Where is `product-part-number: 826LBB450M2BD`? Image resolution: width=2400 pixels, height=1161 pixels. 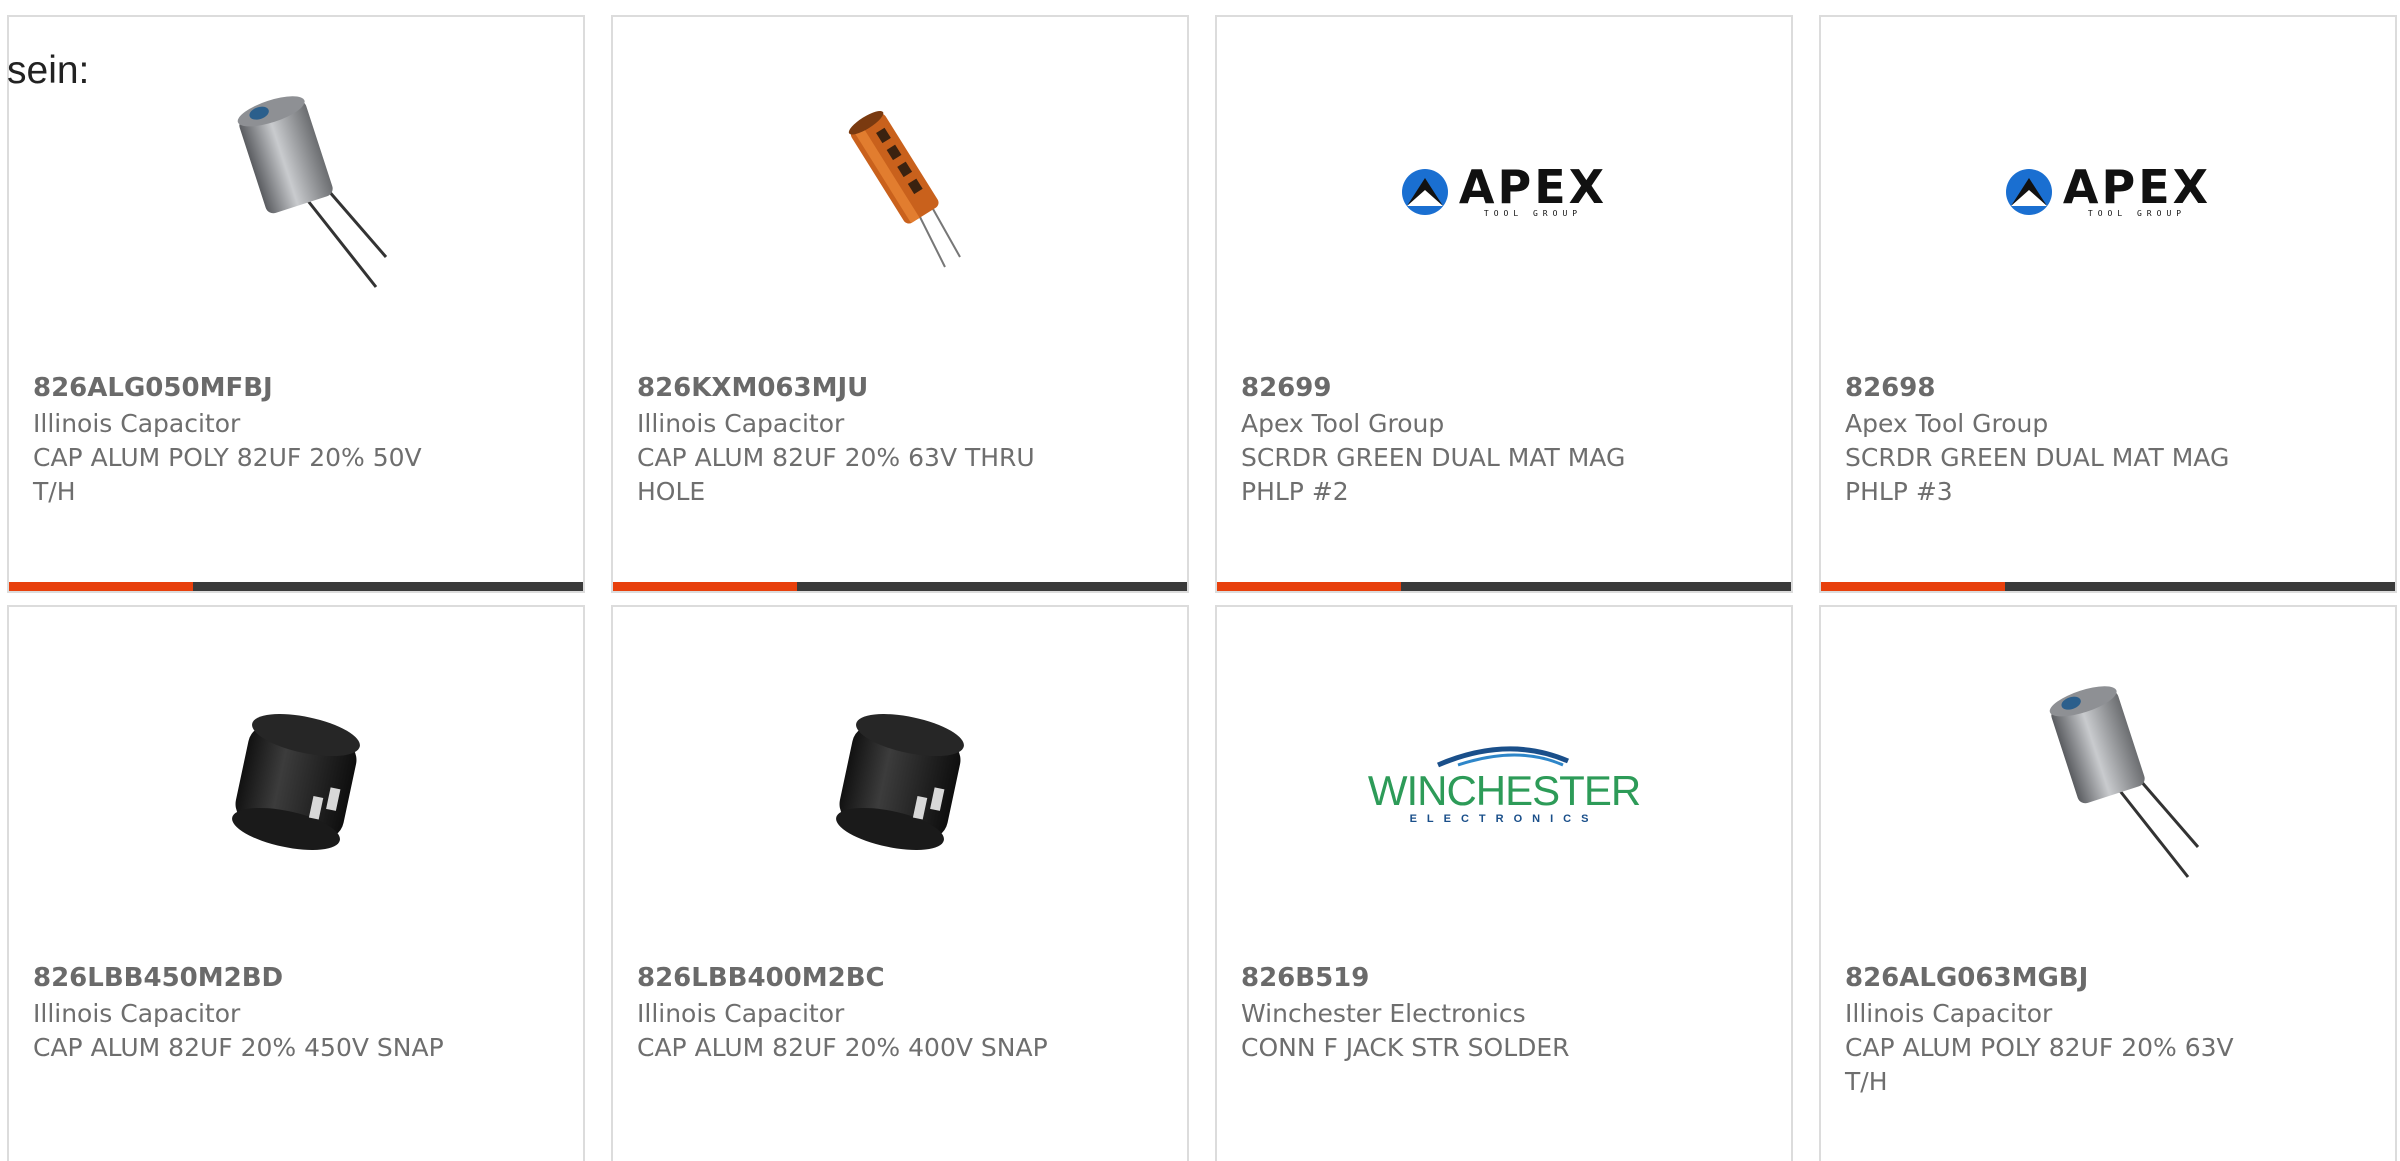
product-part-number: 826LBB450M2BD is located at coordinates (158, 978).